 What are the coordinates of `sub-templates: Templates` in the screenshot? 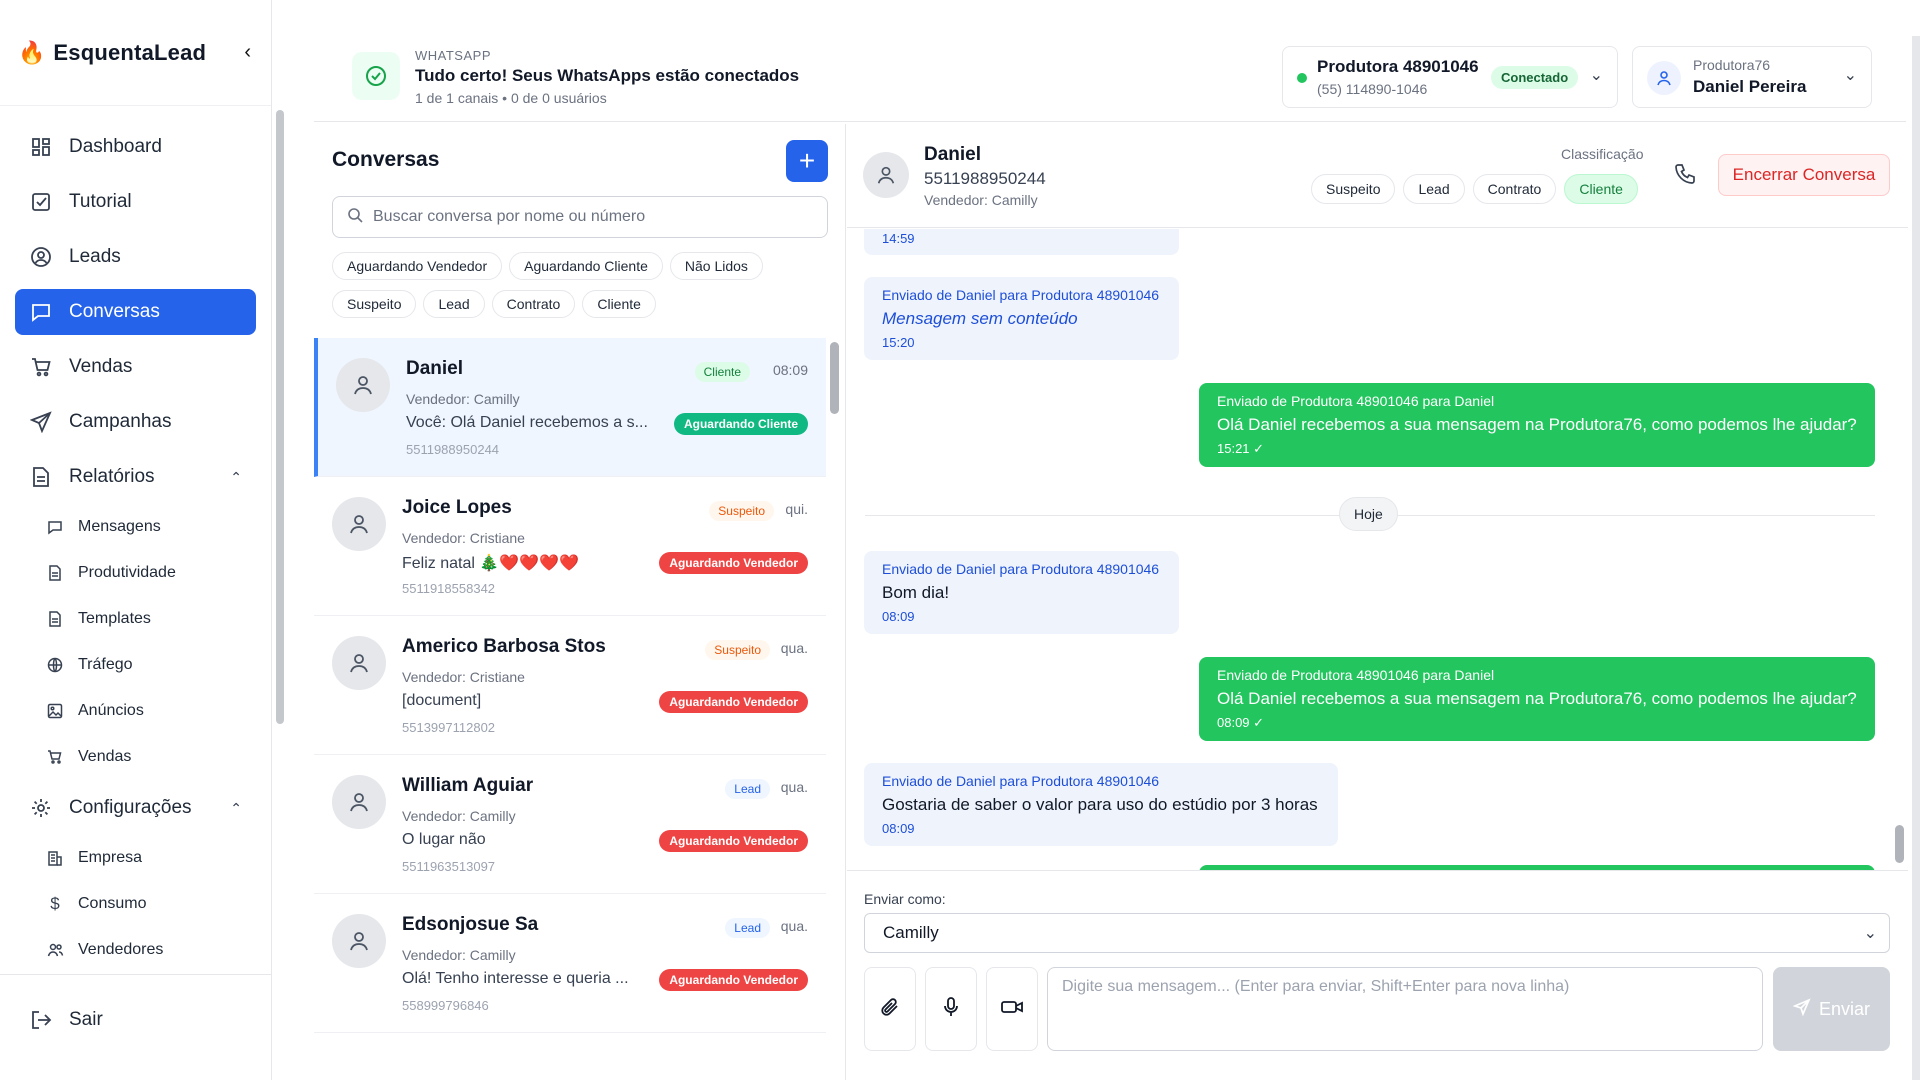 It's located at (151, 619).